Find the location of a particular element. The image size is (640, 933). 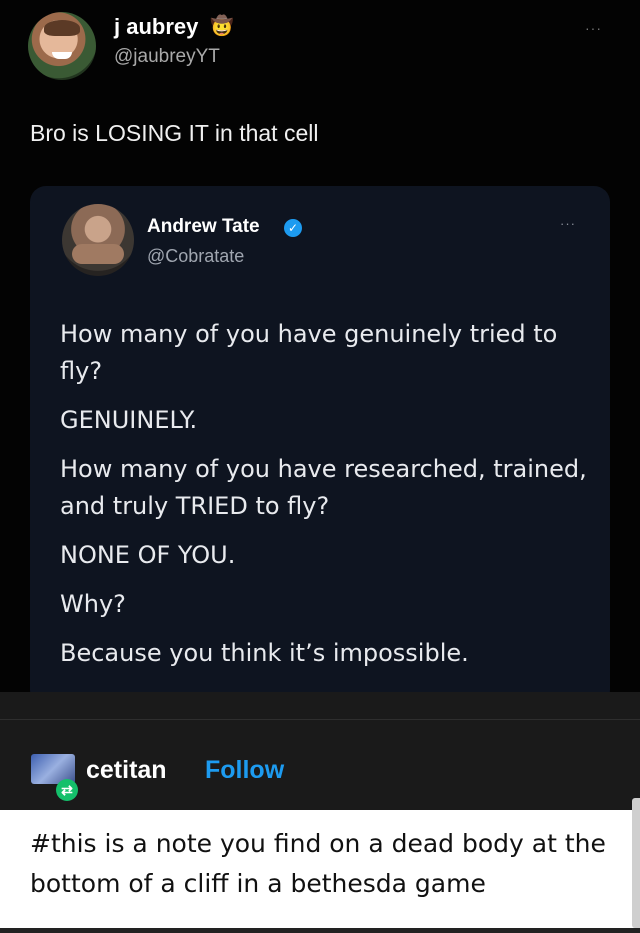

avatar-figure is located at coordinates (98, 254).